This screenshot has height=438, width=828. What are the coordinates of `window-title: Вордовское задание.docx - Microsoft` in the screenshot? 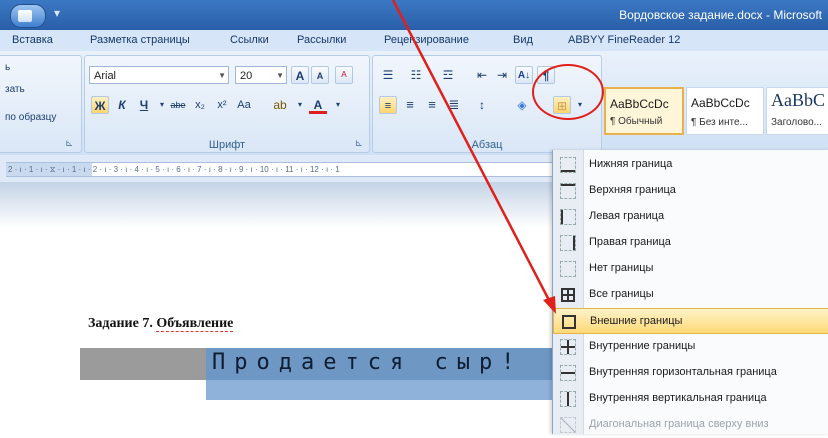 It's located at (720, 15).